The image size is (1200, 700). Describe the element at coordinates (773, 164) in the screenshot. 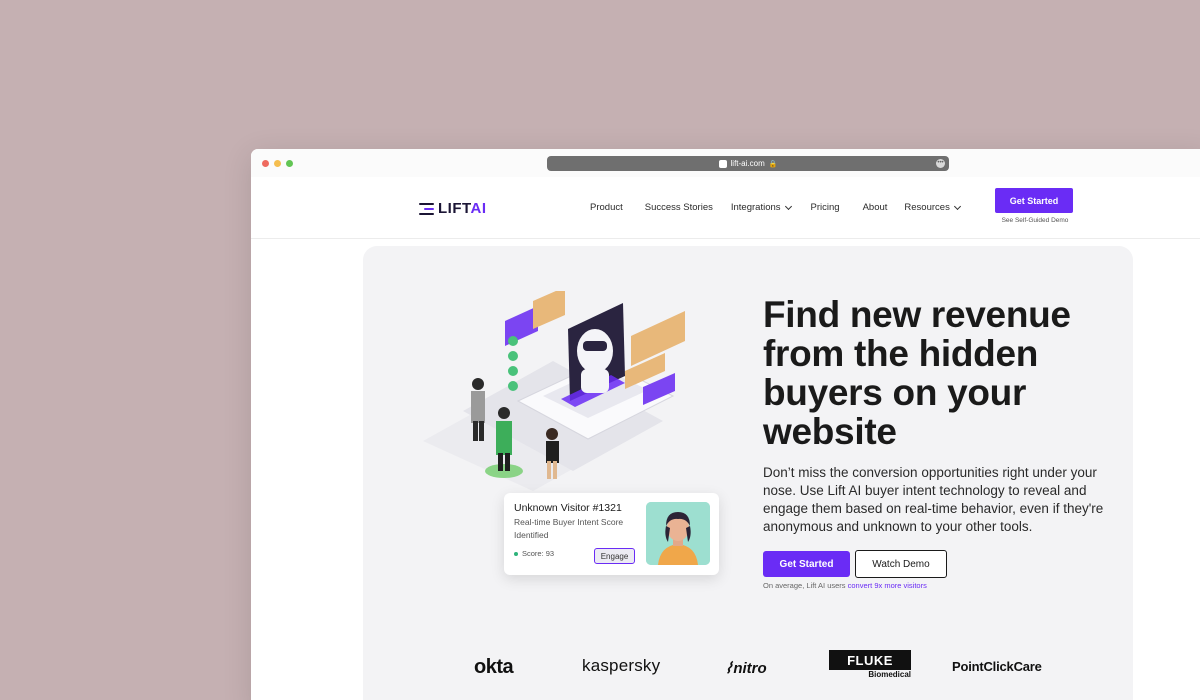

I see `lock-icon: 🔒` at that location.